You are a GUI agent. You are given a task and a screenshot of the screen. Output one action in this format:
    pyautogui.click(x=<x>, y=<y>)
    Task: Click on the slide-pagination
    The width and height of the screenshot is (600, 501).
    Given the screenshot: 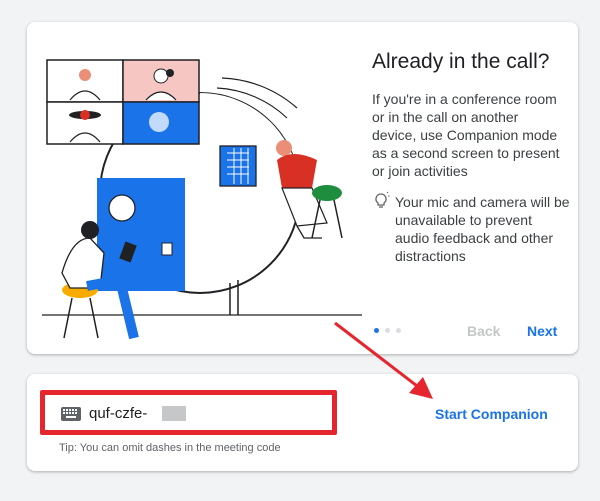 What is the action you would take?
    pyautogui.click(x=387, y=330)
    